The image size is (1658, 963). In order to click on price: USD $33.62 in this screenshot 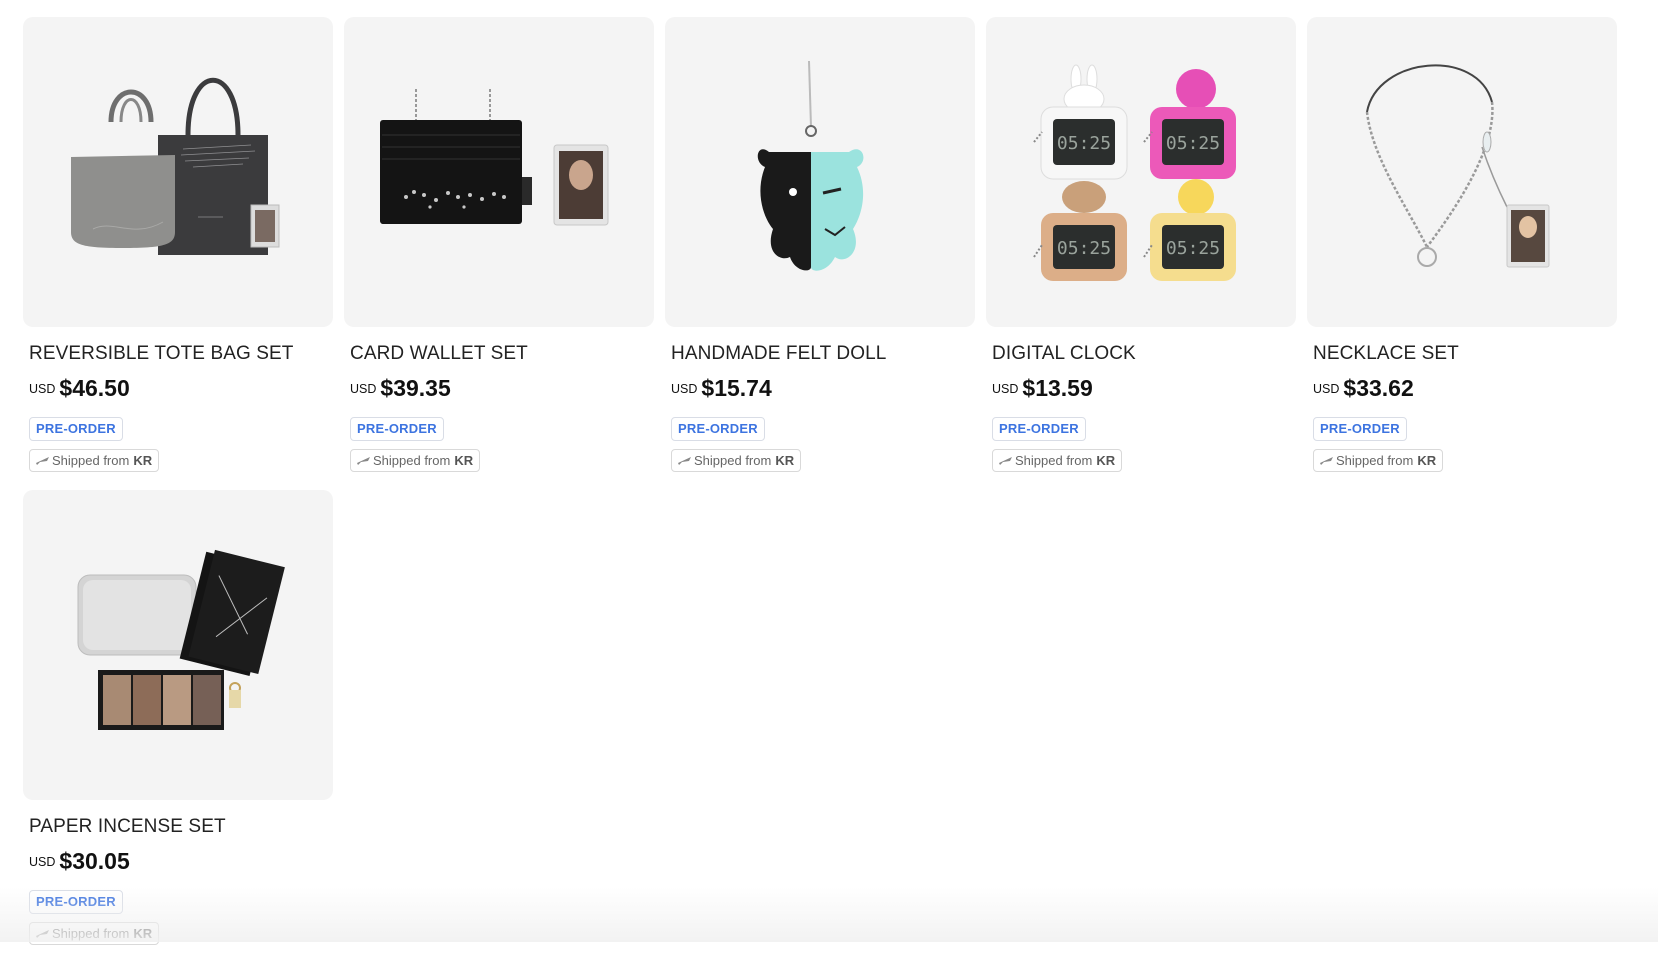, I will do `click(1465, 389)`.